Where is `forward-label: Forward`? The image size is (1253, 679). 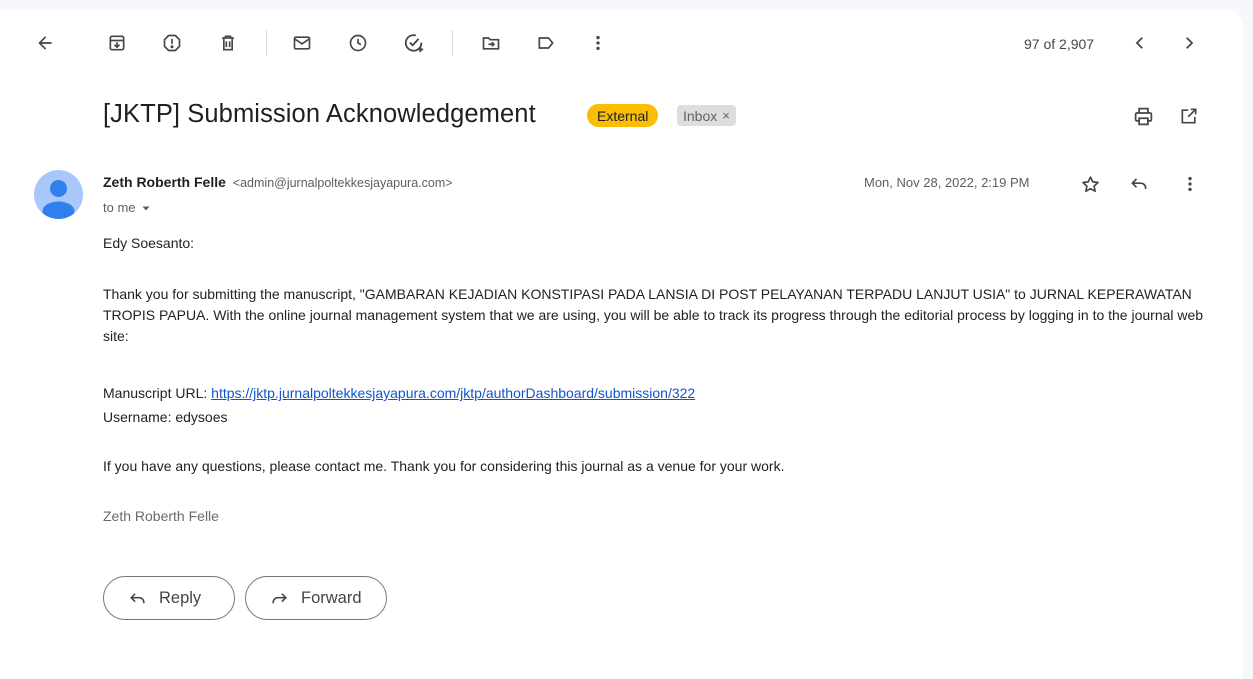
forward-label: Forward is located at coordinates (331, 597).